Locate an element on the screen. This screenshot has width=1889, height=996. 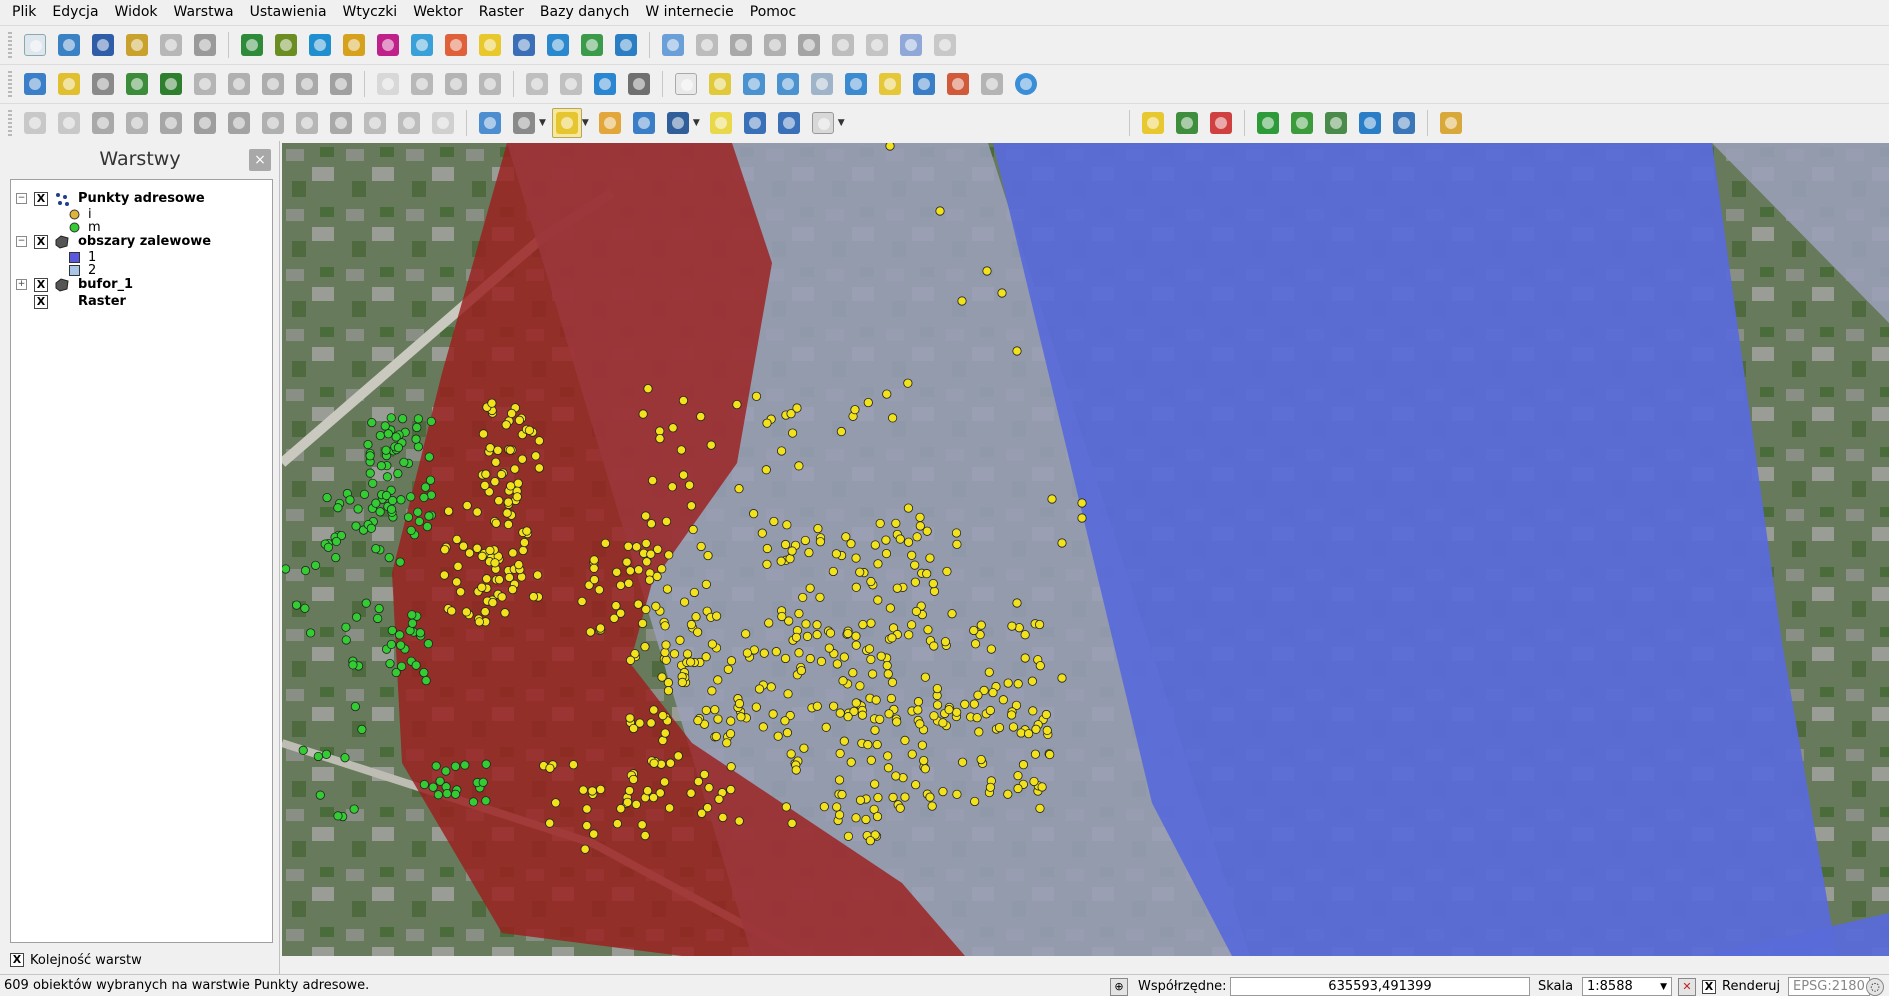
offset-curve-button is located at coordinates (341, 84).